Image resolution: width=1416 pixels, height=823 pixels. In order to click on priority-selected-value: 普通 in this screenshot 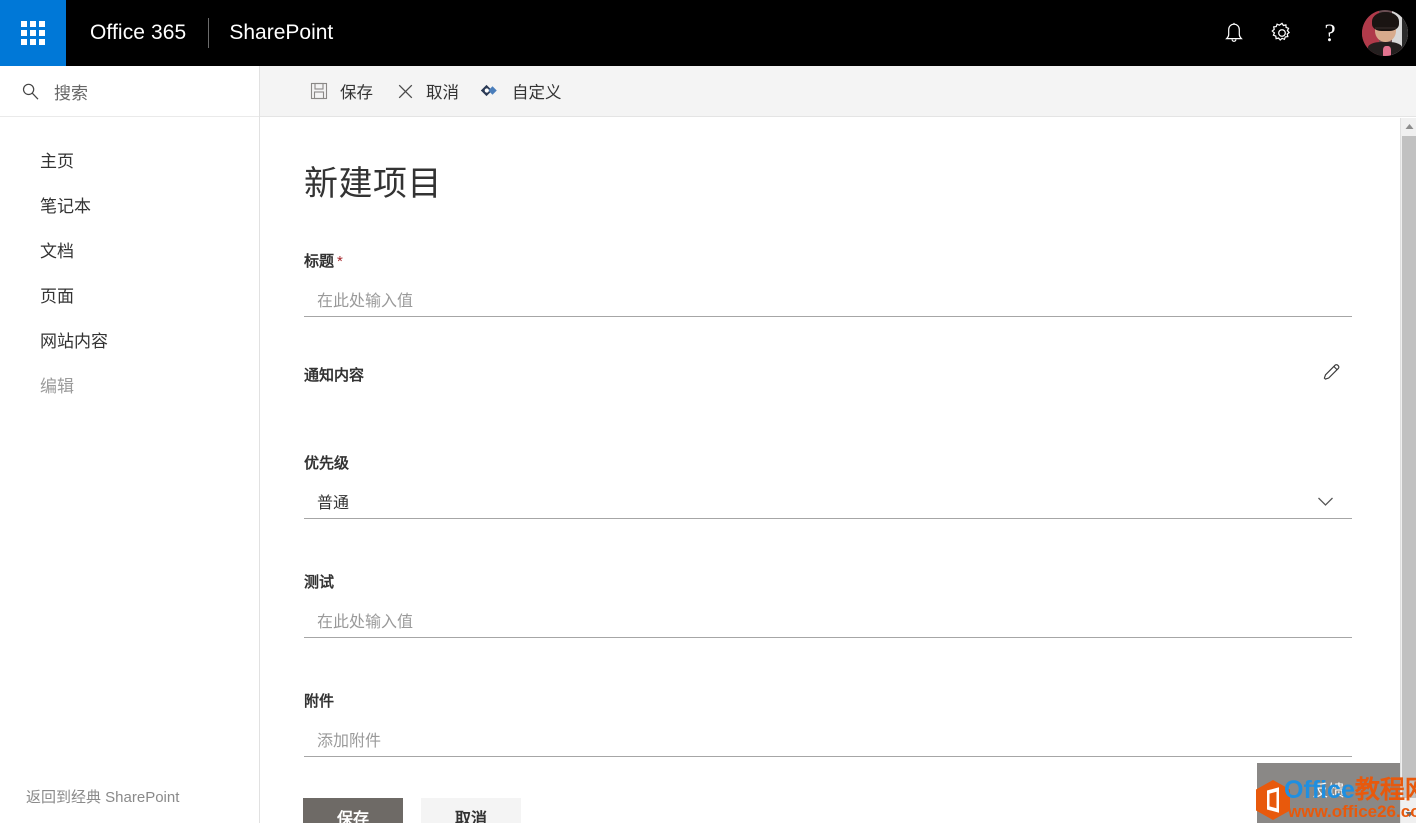, I will do `click(333, 503)`.